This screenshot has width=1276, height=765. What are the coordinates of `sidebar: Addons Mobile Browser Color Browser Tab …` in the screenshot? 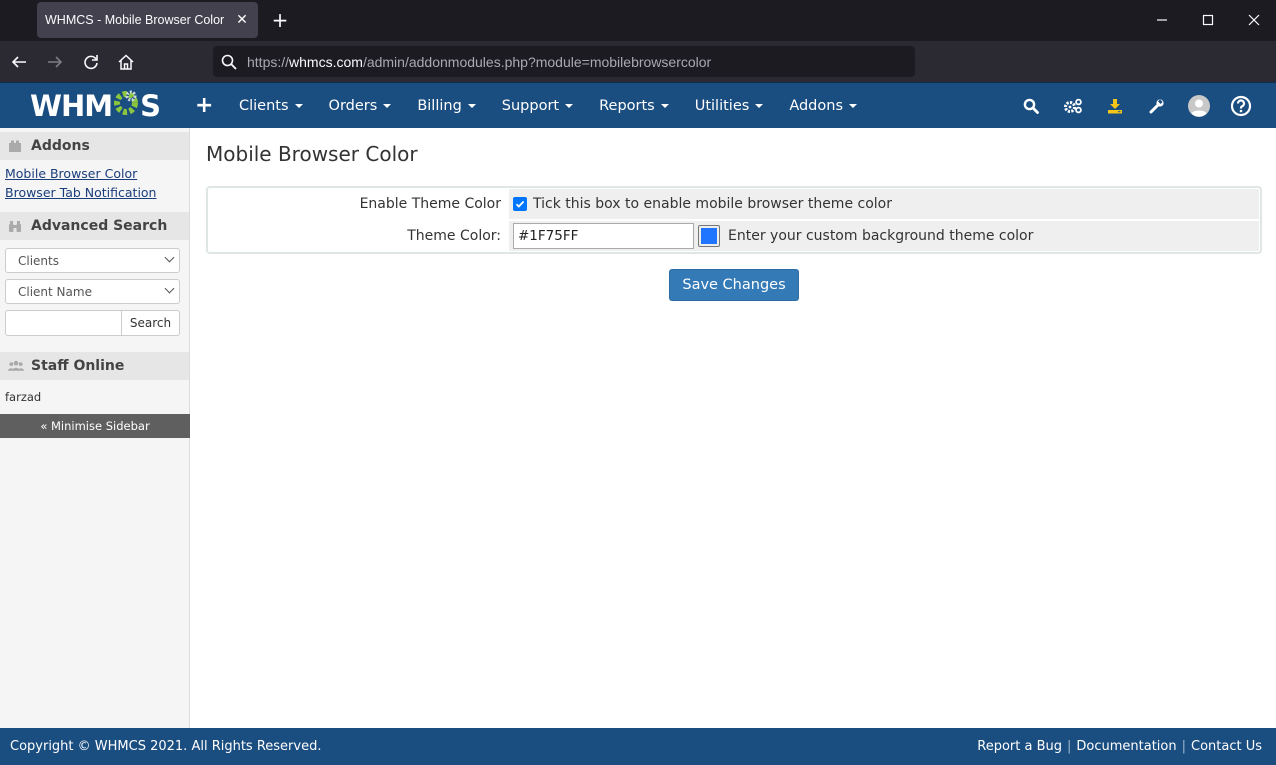 It's located at (95, 428).